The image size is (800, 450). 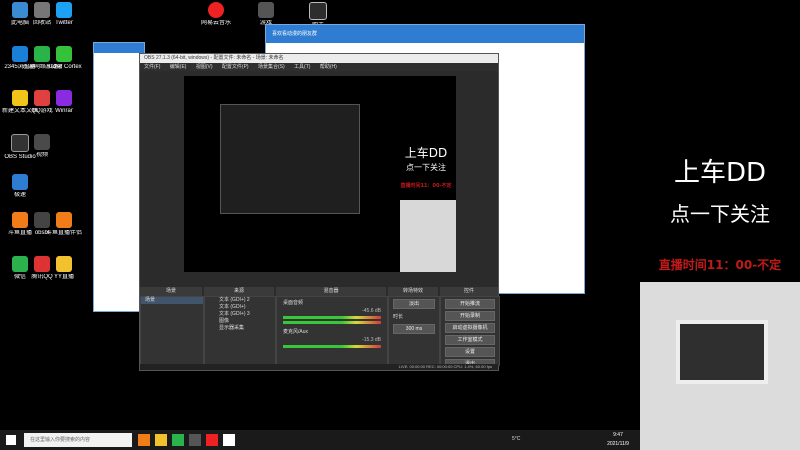 I want to click on transitions-dock: 淡出 时长 300 ms, so click(x=414, y=331).